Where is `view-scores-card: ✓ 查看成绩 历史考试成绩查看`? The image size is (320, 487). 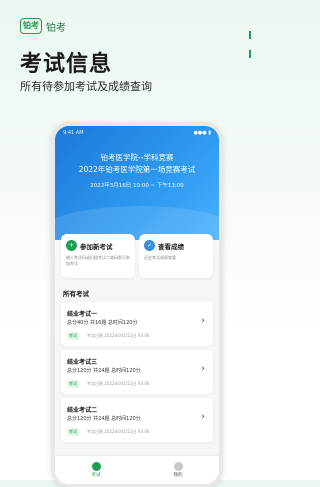
view-scores-card: ✓ 查看成绩 历史考试成绩查看 is located at coordinates (176, 256).